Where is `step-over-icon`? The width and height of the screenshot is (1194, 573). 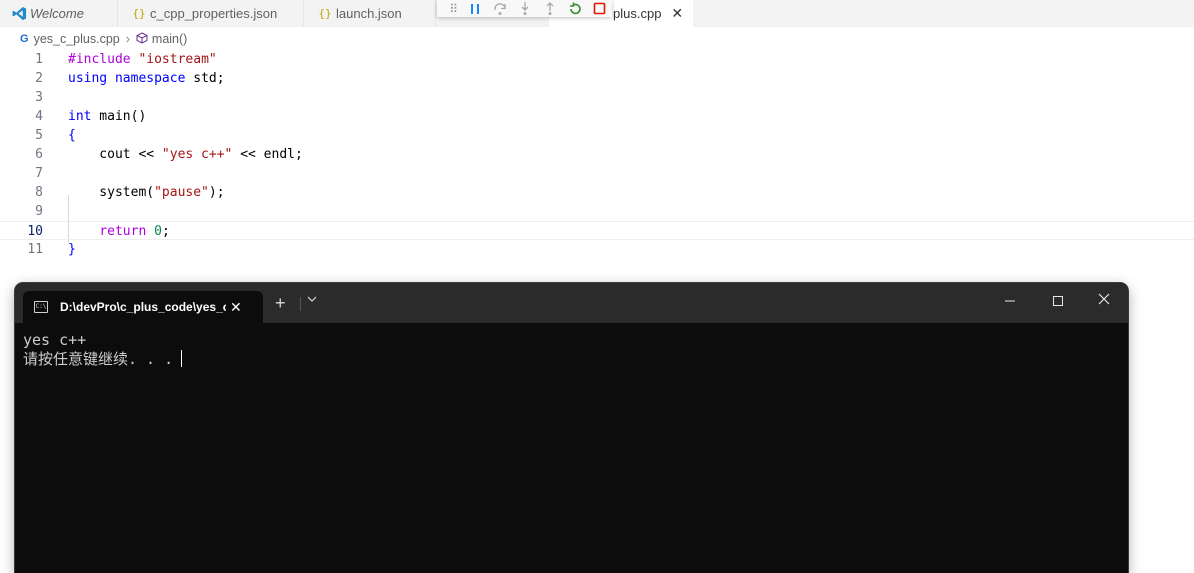
step-over-icon is located at coordinates (499, 8).